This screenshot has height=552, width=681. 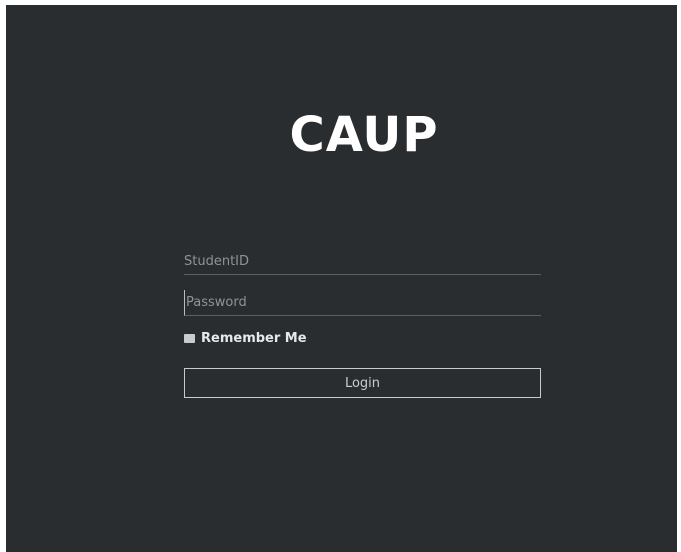 I want to click on student-id-input, so click(x=362, y=262).